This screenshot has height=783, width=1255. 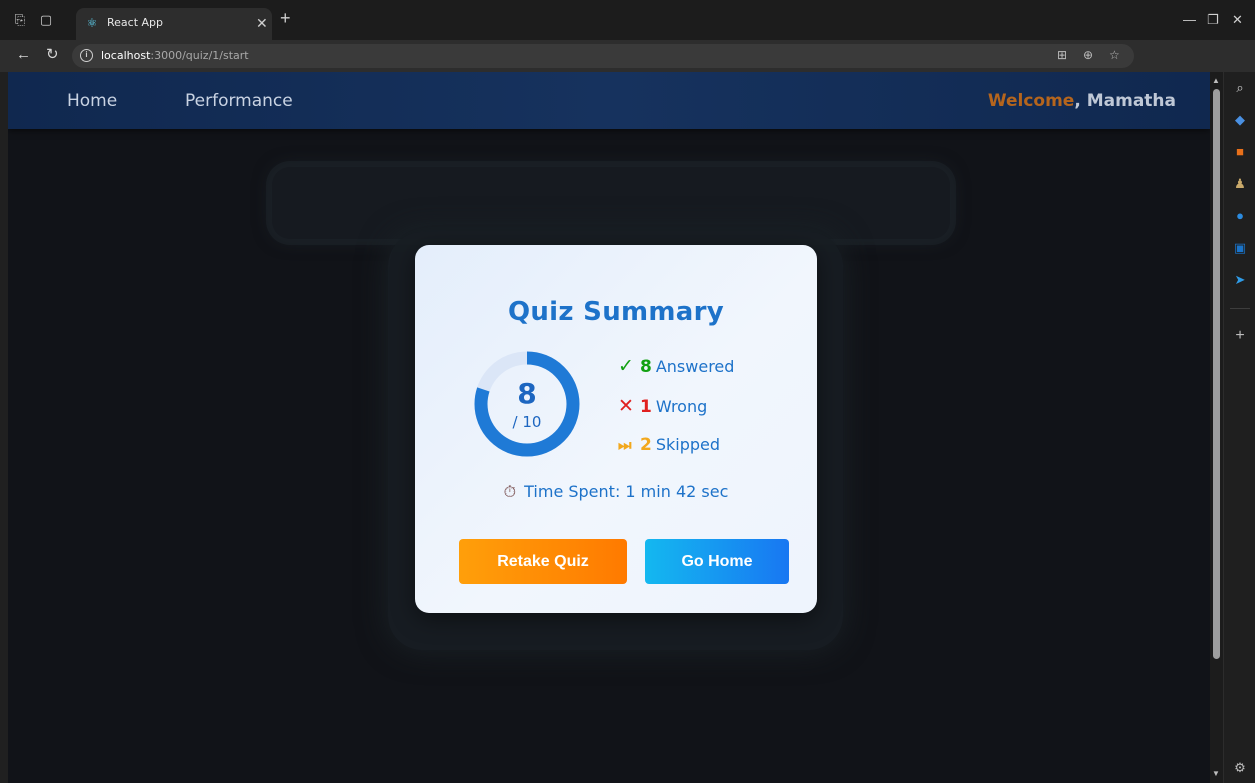 What do you see at coordinates (1114, 55) in the screenshot?
I see `favorite-star-icon: ☆` at bounding box center [1114, 55].